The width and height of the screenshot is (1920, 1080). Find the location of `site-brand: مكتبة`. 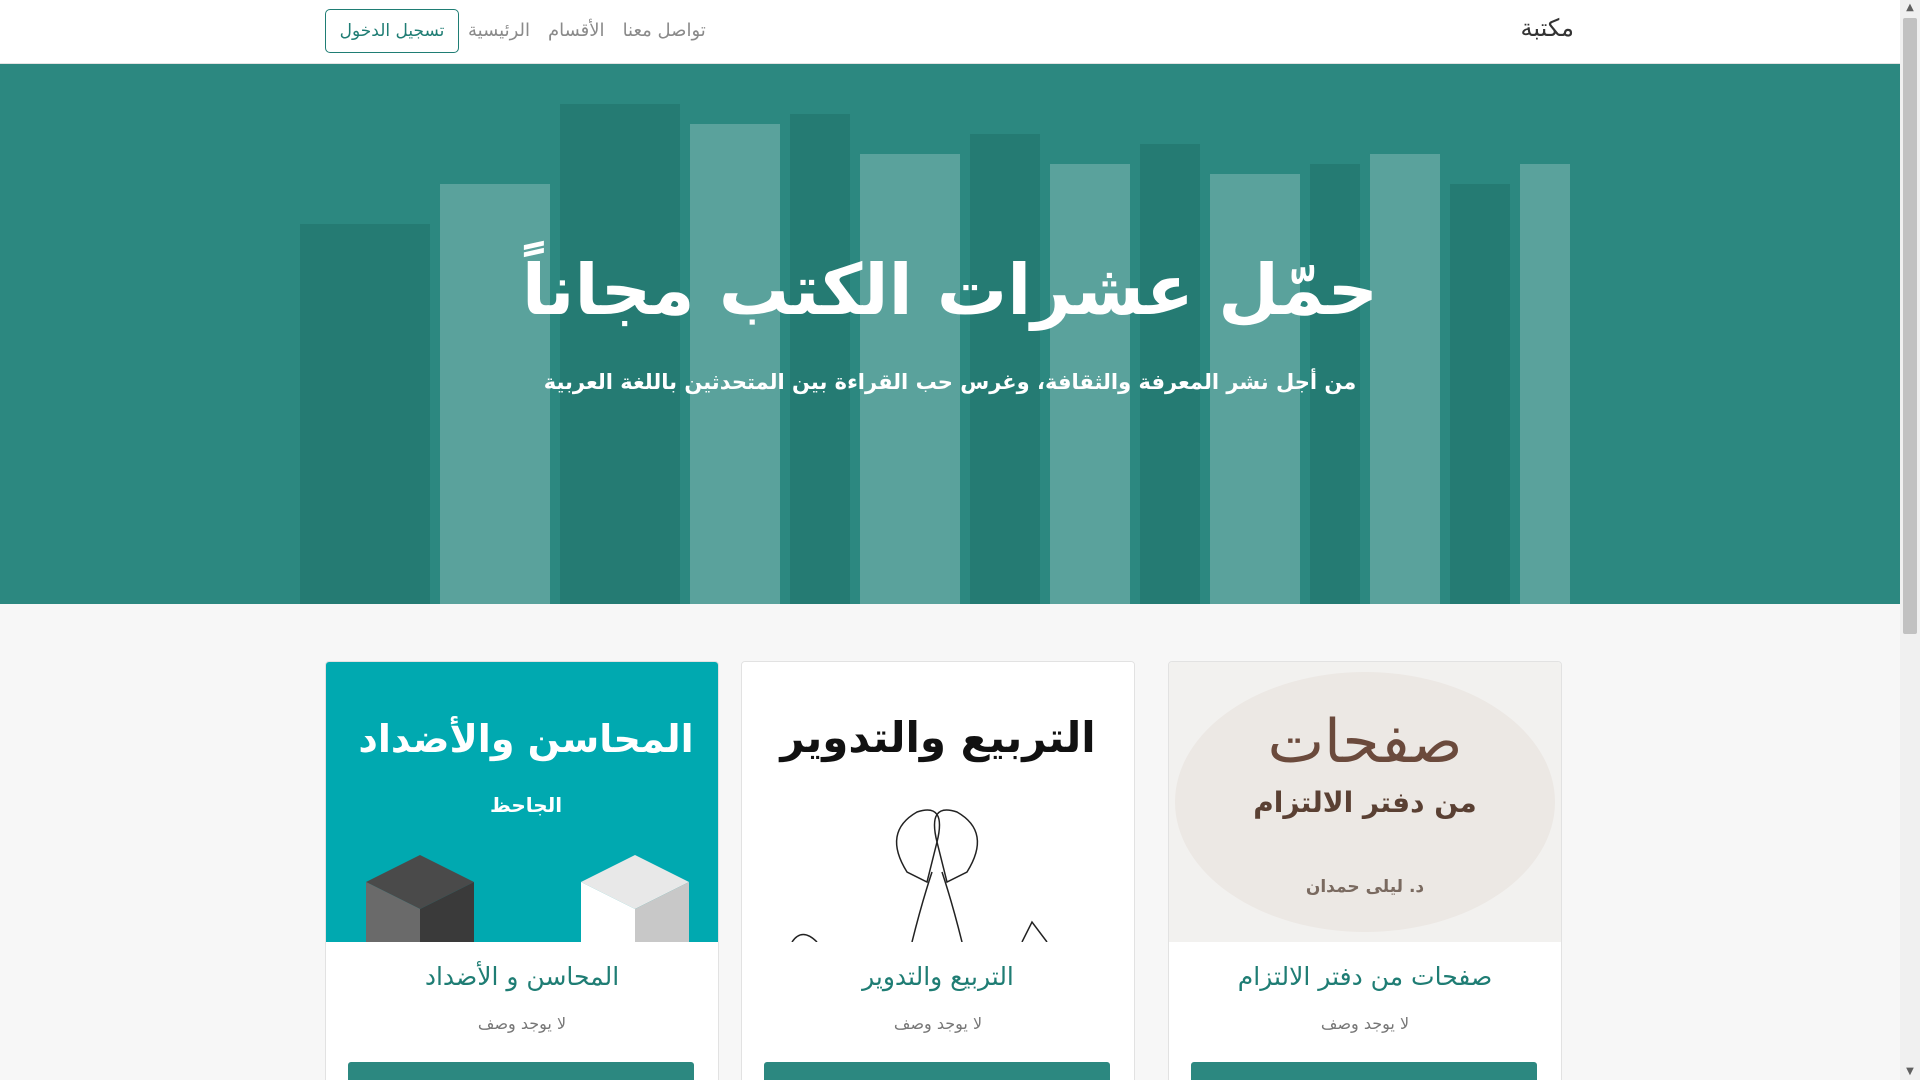

site-brand: مكتبة is located at coordinates (1547, 28).